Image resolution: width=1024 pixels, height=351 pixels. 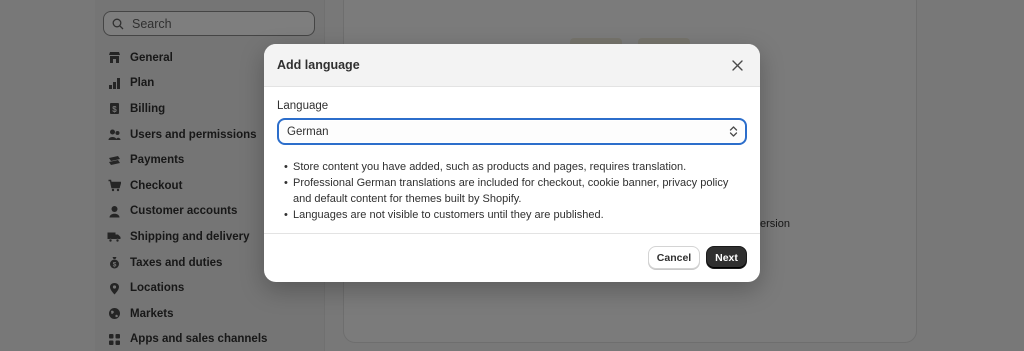 I want to click on language-select-value: German, so click(x=308, y=131).